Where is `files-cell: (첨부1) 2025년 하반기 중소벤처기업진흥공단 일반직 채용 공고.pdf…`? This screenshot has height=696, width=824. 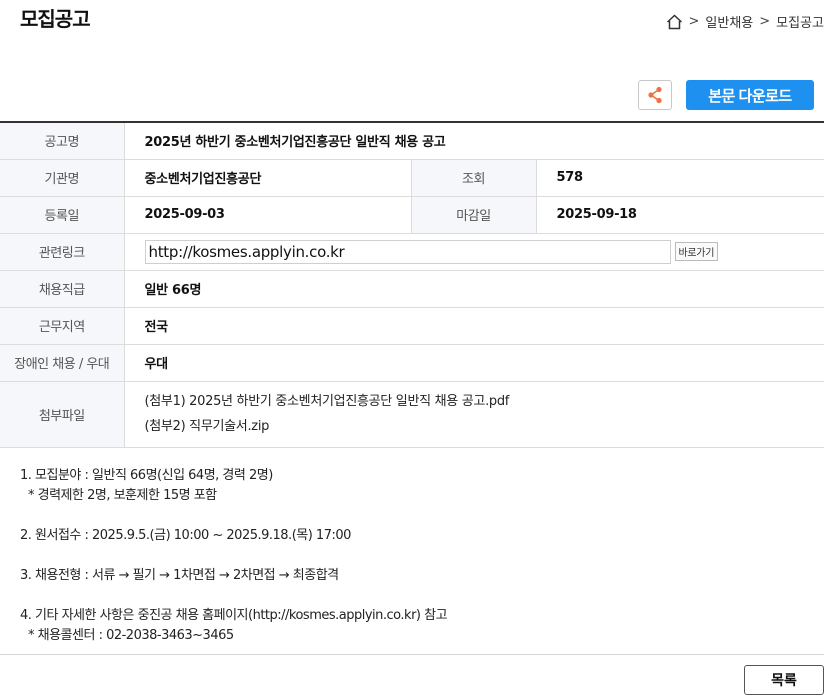
files-cell: (첨부1) 2025년 하반기 중소벤처기업진흥공단 일반직 채용 공고.pdf… is located at coordinates (474, 414).